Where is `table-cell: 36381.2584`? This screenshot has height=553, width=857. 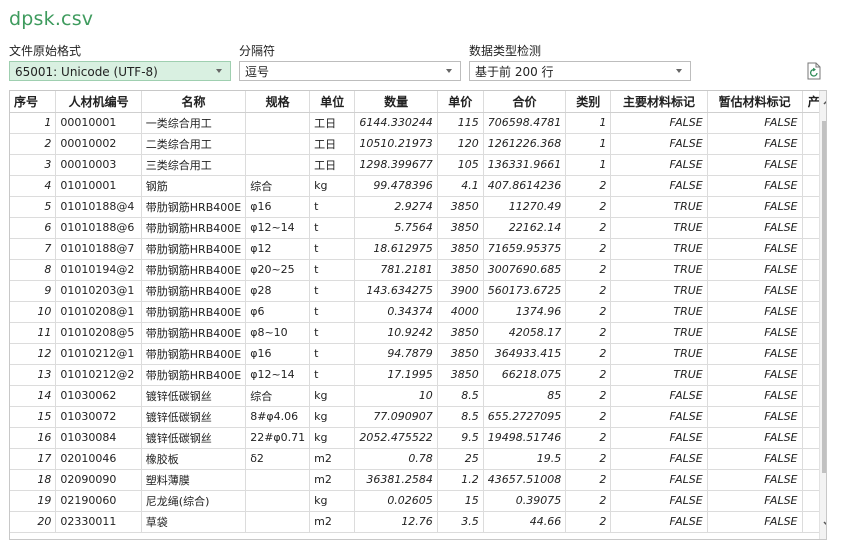
table-cell: 36381.2584 is located at coordinates (396, 480).